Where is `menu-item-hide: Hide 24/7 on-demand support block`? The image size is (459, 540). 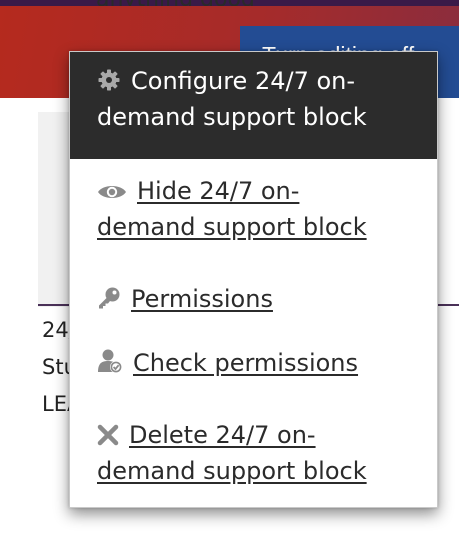
menu-item-hide: Hide 24/7 on-demand support block is located at coordinates (247, 209).